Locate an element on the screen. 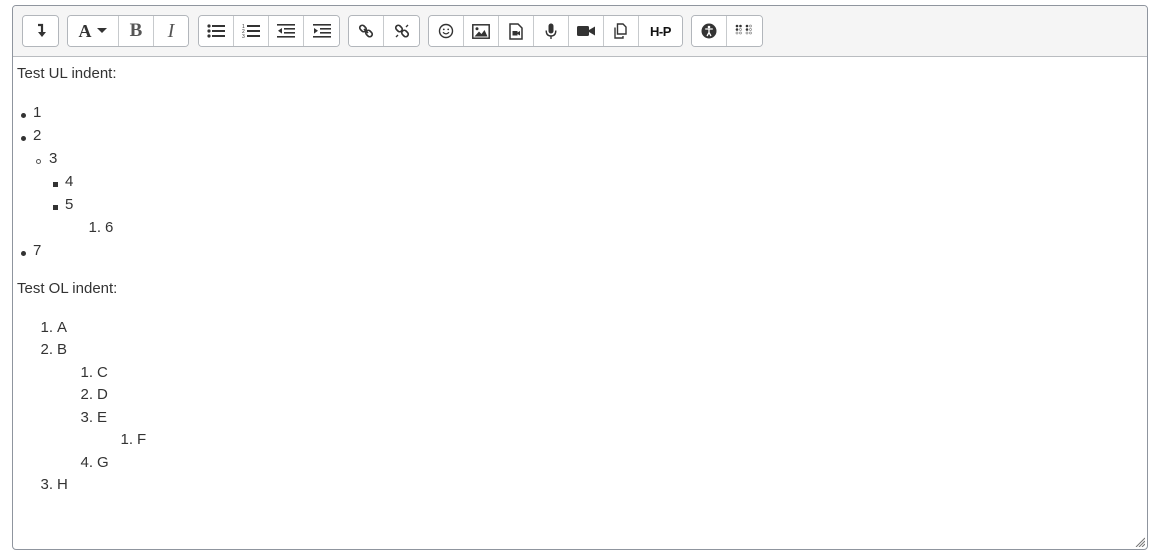 The image size is (1171, 559). emoji-icon is located at coordinates (446, 31).